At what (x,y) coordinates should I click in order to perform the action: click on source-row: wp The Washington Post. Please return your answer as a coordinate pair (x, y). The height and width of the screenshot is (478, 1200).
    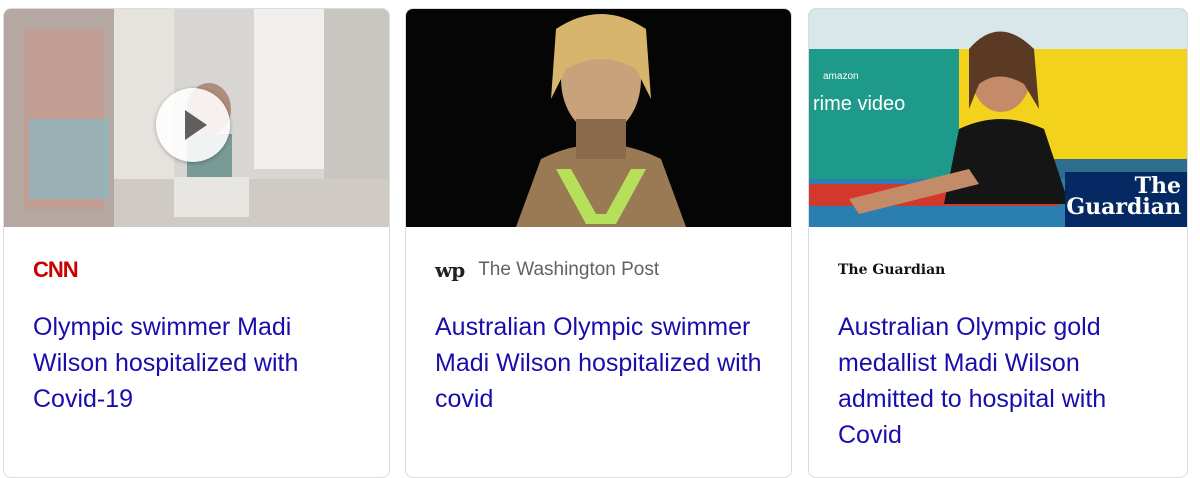
    Looking at the image, I should click on (547, 270).